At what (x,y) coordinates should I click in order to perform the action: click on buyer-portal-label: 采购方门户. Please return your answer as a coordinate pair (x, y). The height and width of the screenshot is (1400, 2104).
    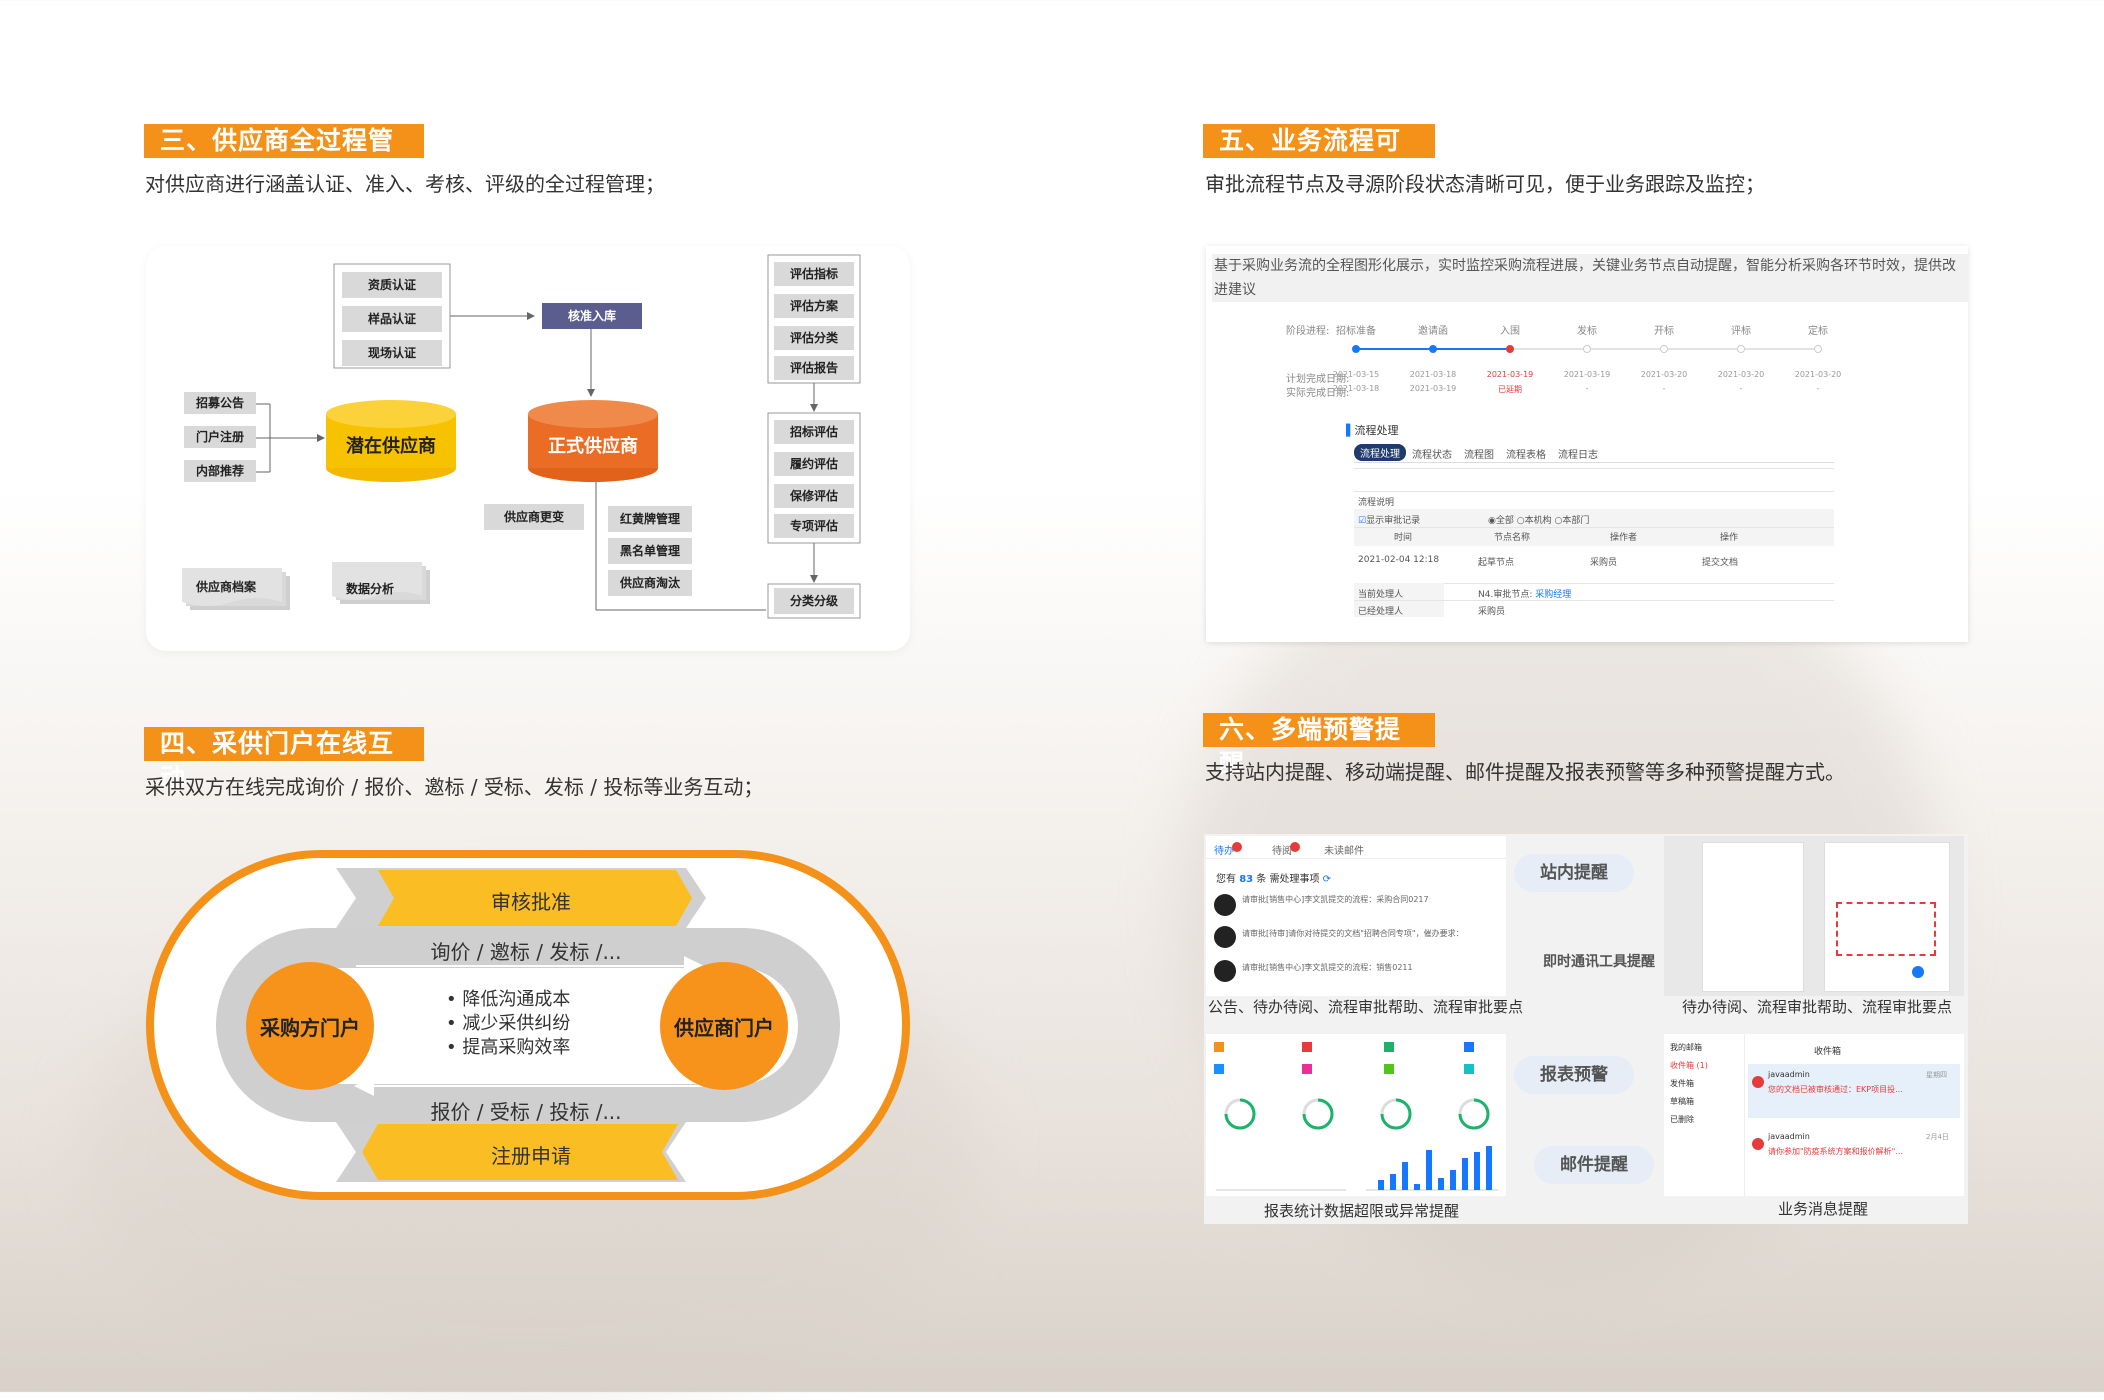
    Looking at the image, I should click on (310, 1028).